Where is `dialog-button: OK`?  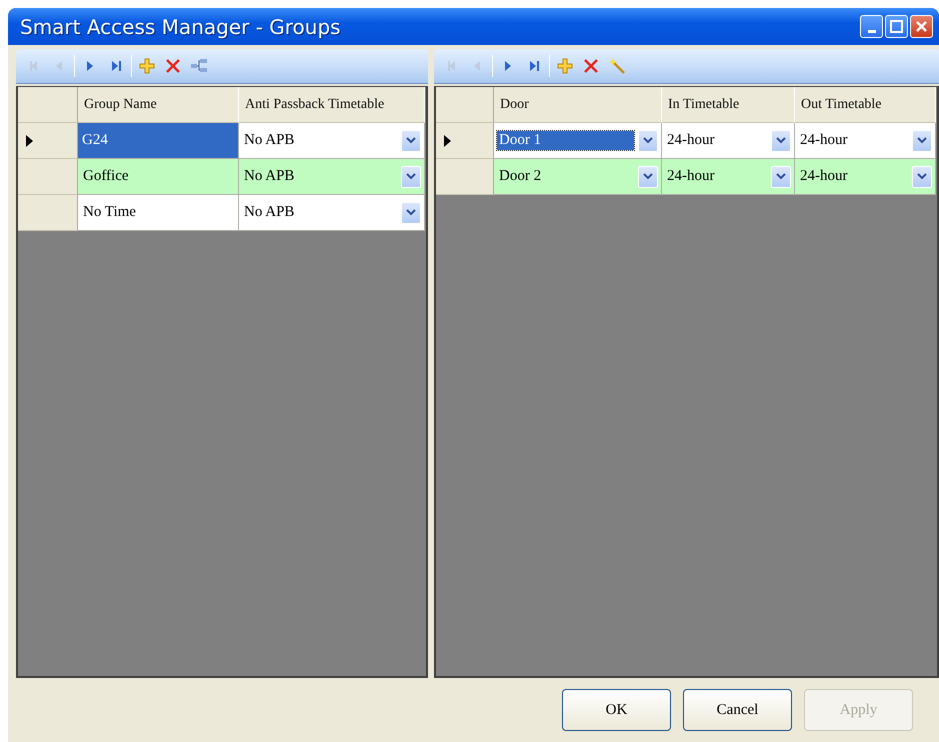
dialog-button: OK is located at coordinates (616, 710).